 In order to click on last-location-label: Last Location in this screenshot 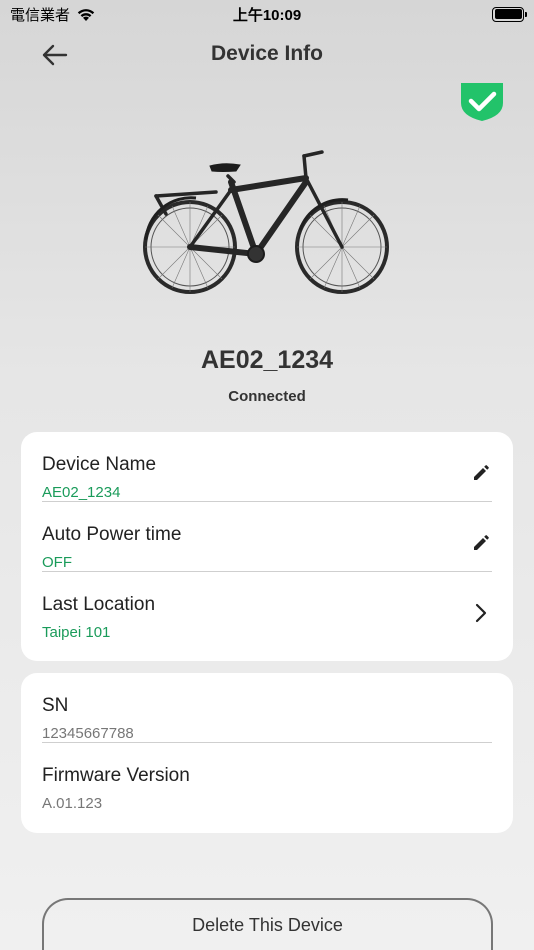, I will do `click(99, 604)`.